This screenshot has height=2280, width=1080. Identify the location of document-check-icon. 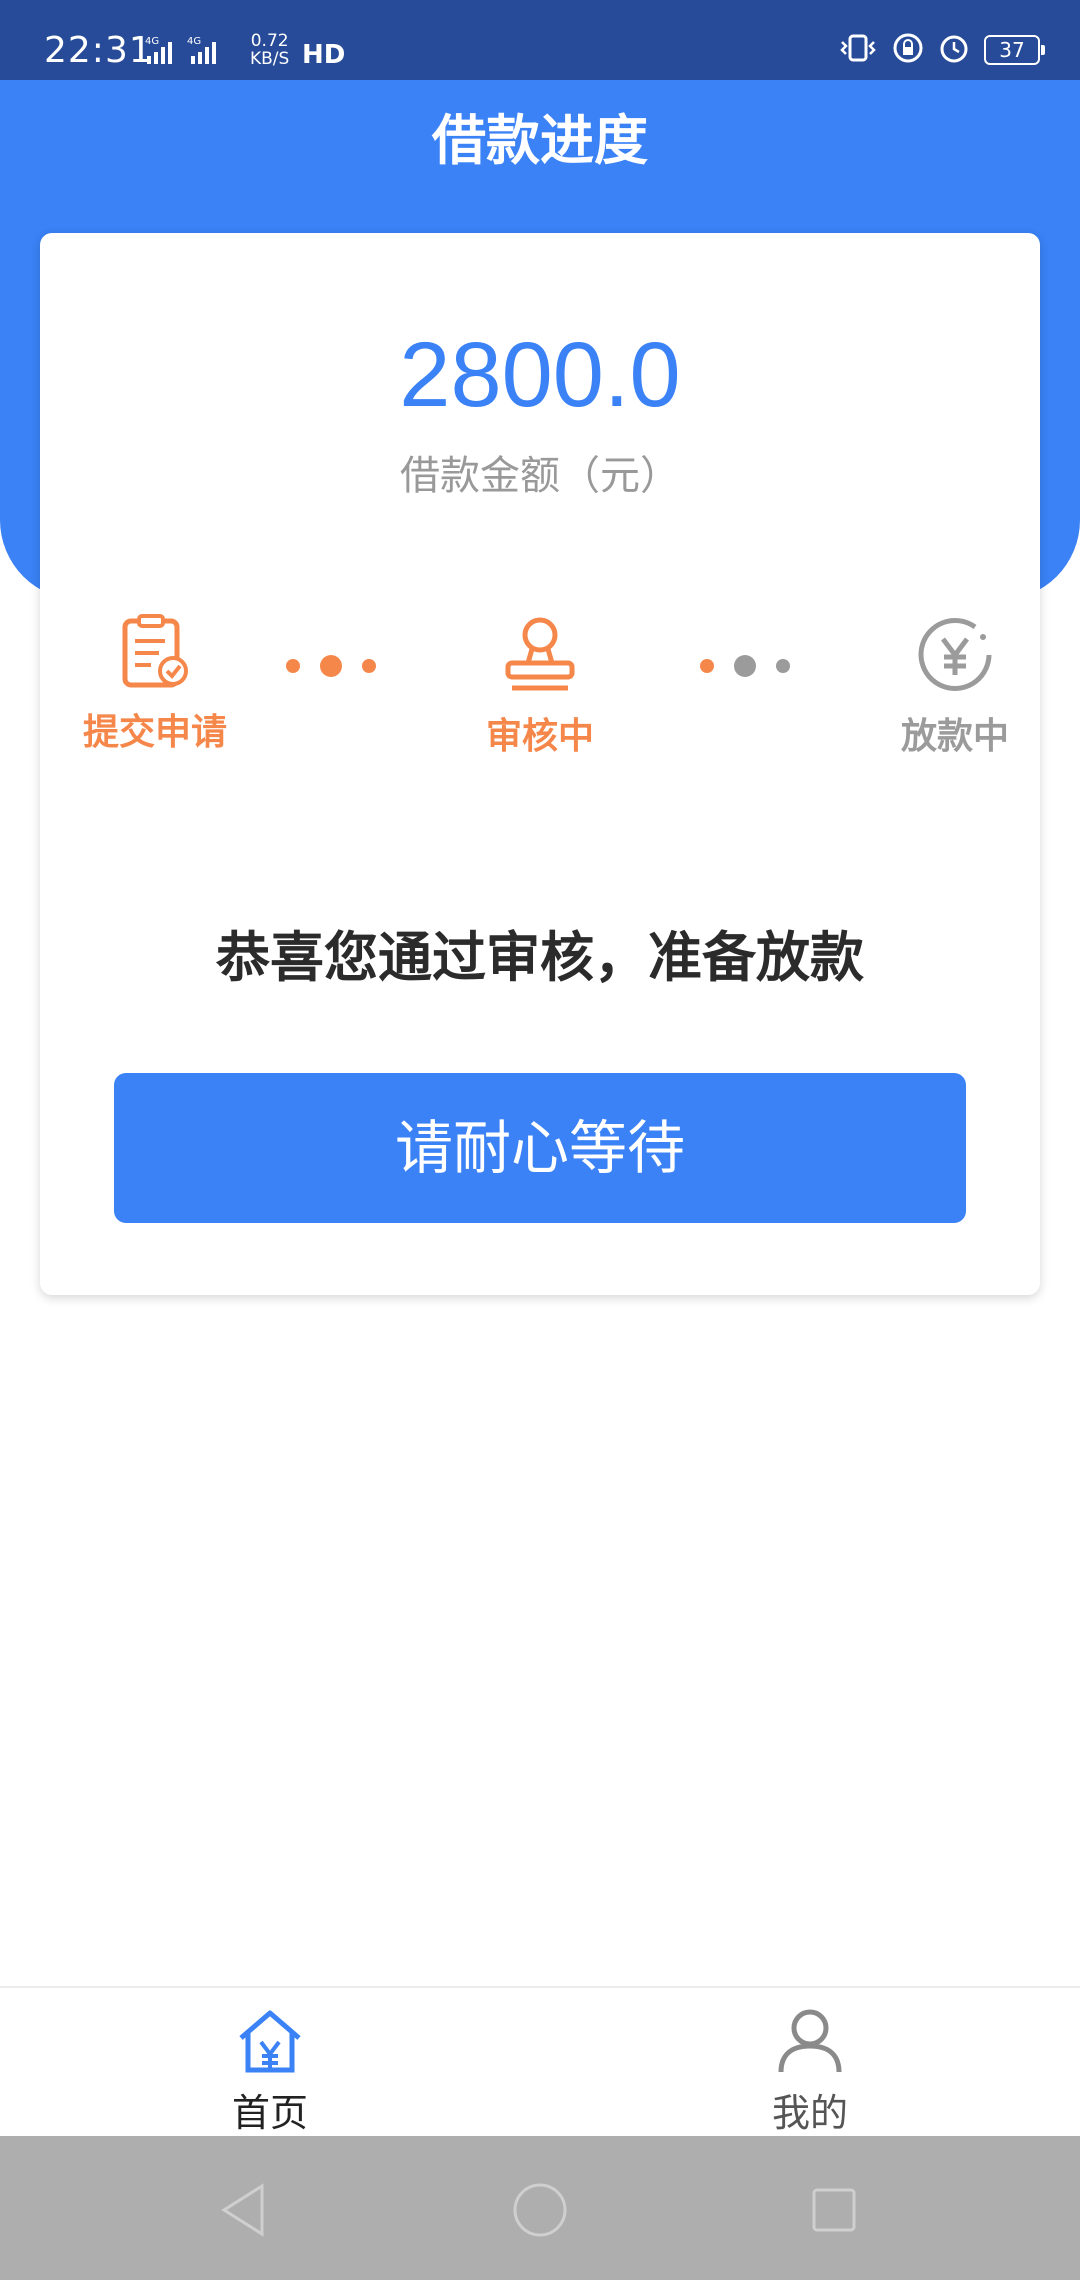
(155, 655).